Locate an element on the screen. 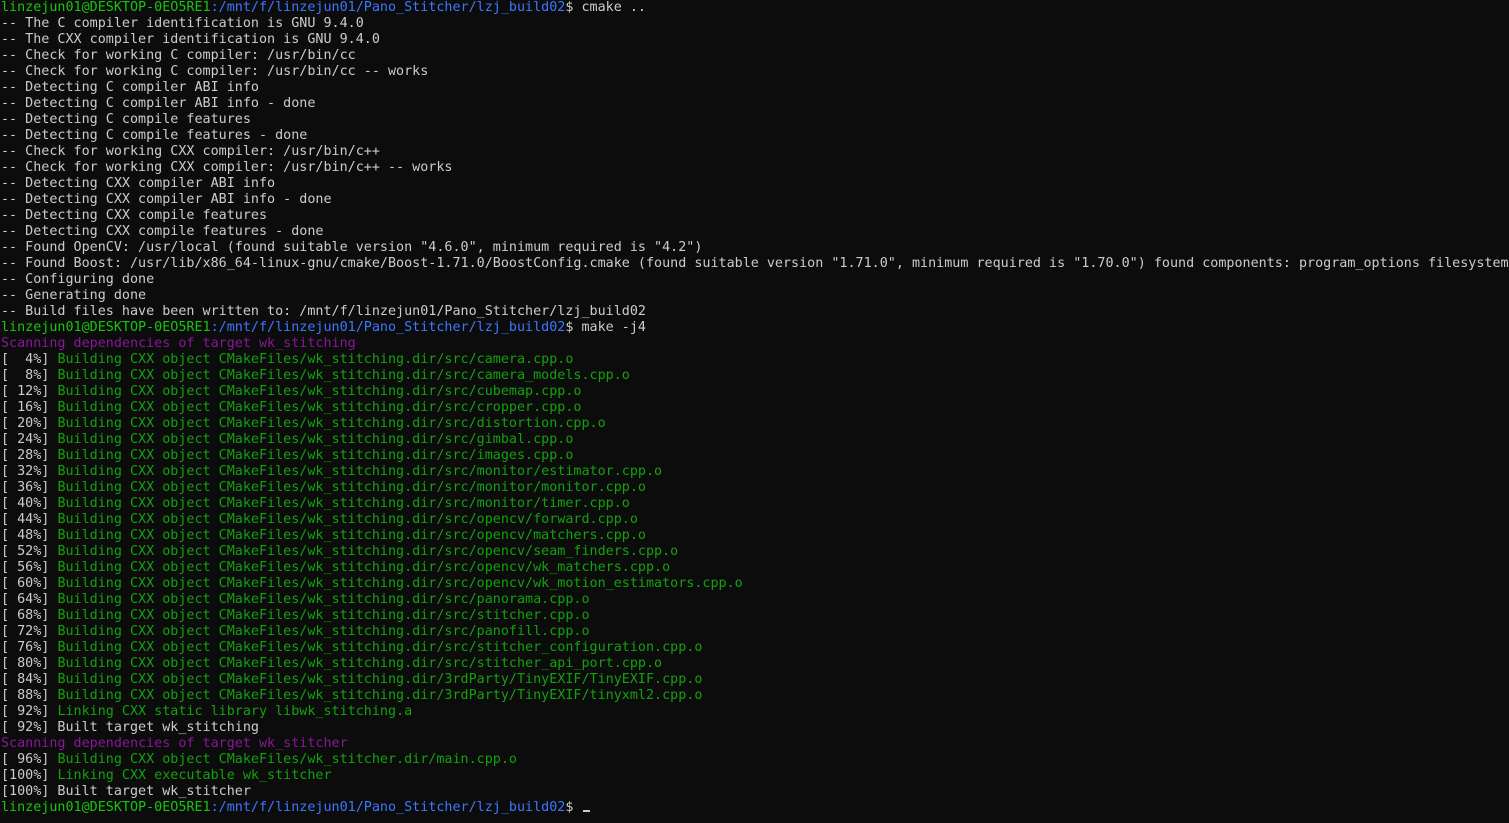 The image size is (1509, 823). build-percent: [100%] is located at coordinates (29, 775).